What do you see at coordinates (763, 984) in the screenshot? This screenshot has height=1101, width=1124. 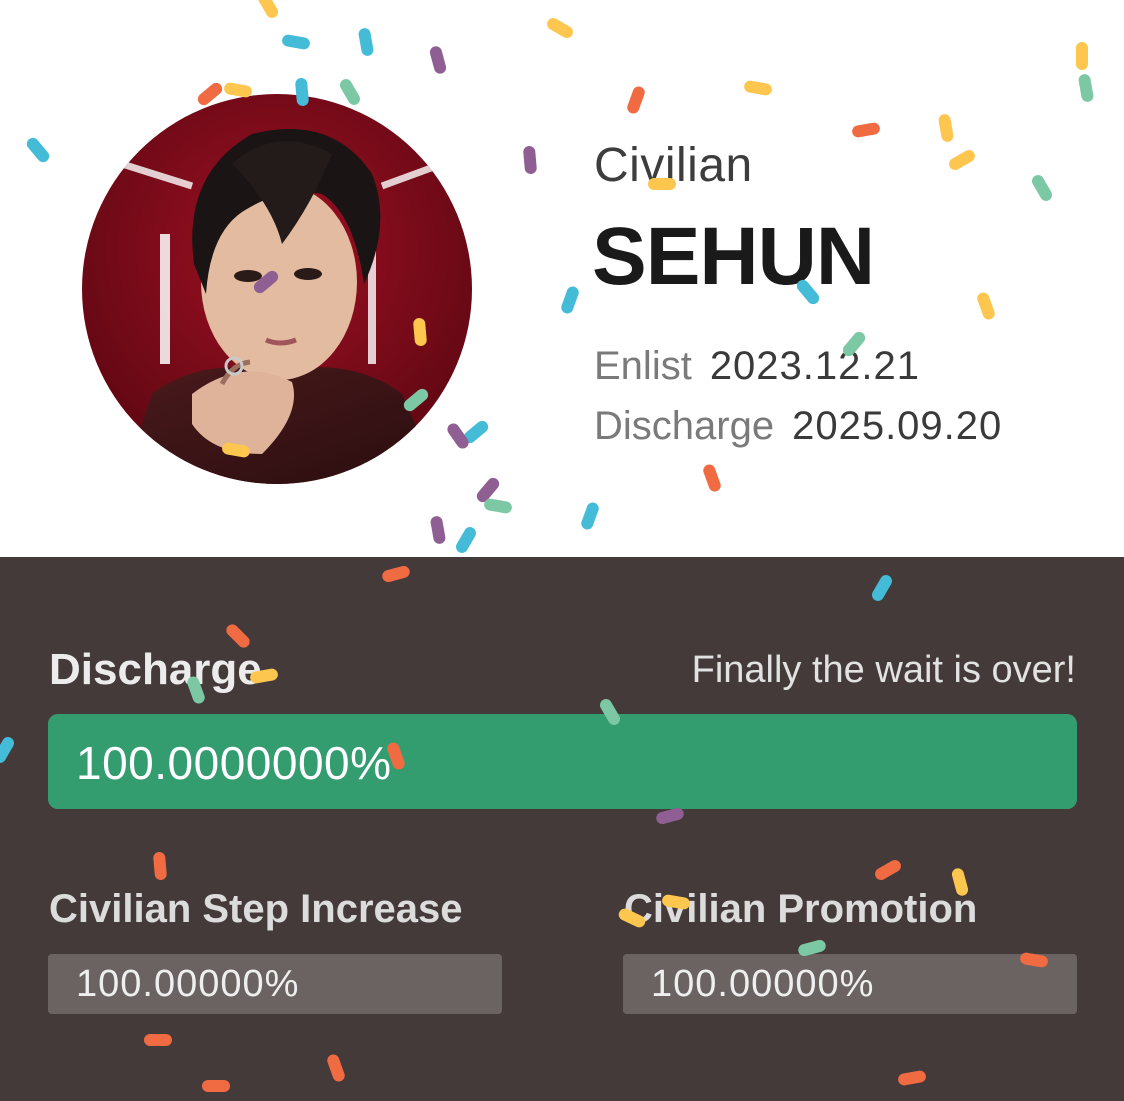 I see `promotion-value: 100.00000%` at bounding box center [763, 984].